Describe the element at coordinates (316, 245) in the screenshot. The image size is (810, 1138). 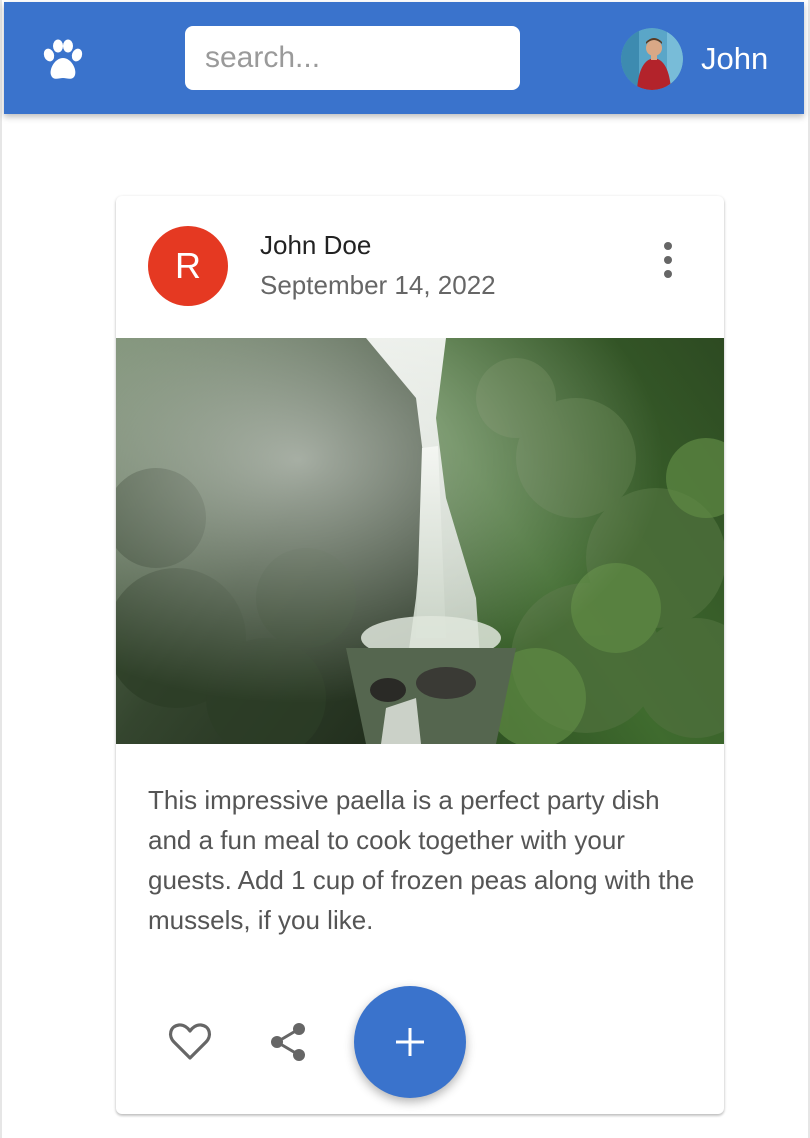
I see `author-name: John Doe` at that location.